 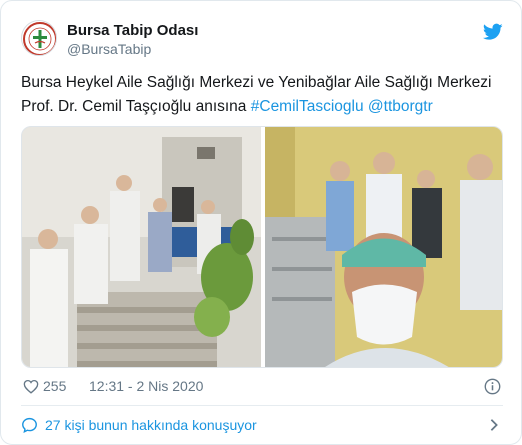 I want to click on avatar, so click(x=39, y=38).